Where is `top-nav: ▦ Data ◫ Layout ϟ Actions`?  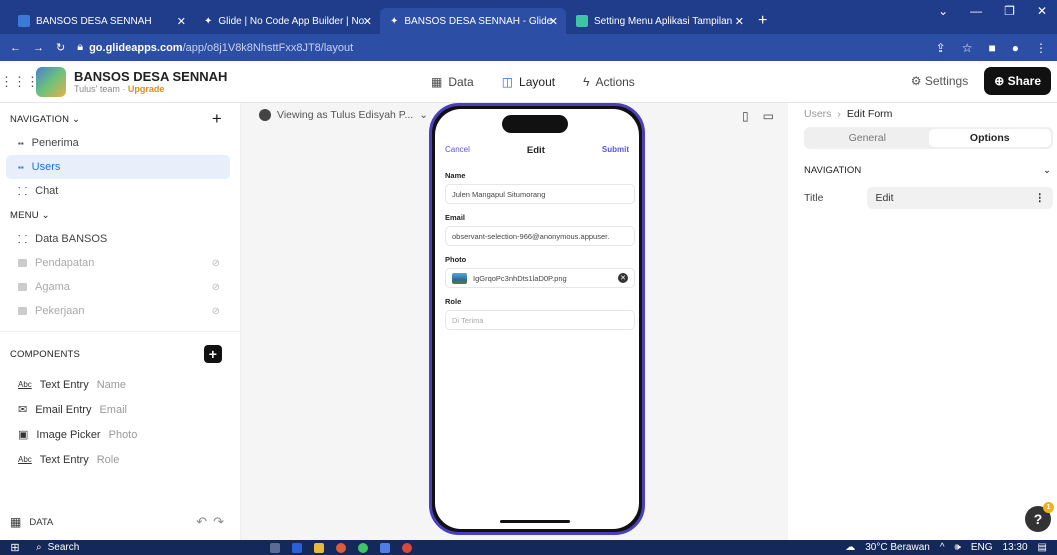
top-nav: ▦ Data ◫ Layout ϟ Actions is located at coordinates (533, 82).